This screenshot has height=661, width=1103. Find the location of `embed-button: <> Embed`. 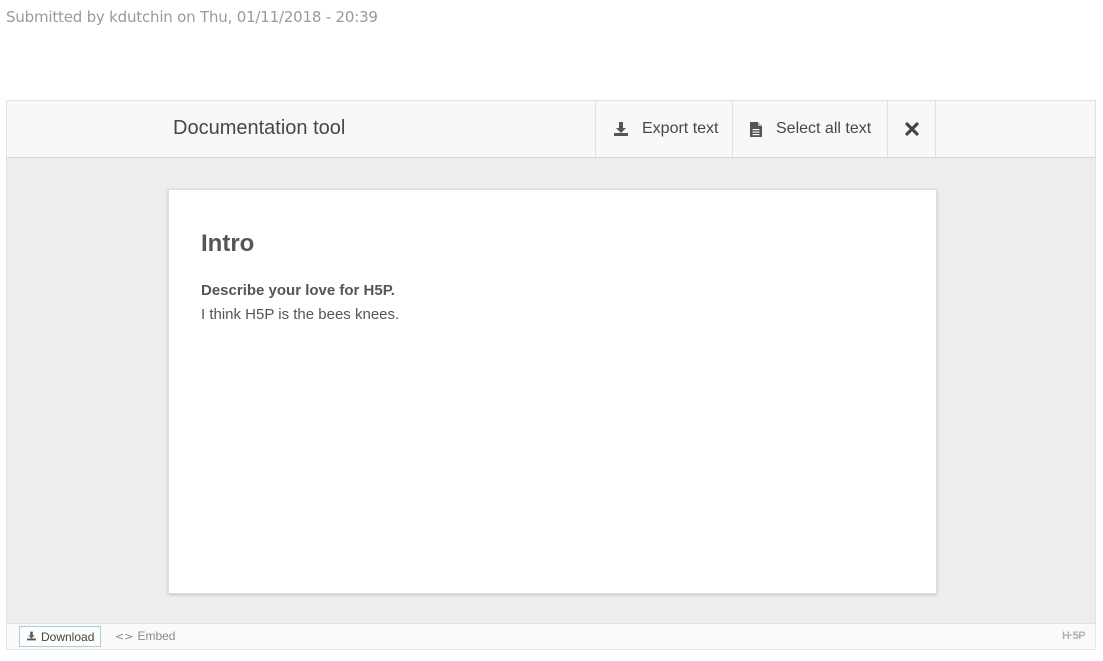

embed-button: <> Embed is located at coordinates (145, 636).